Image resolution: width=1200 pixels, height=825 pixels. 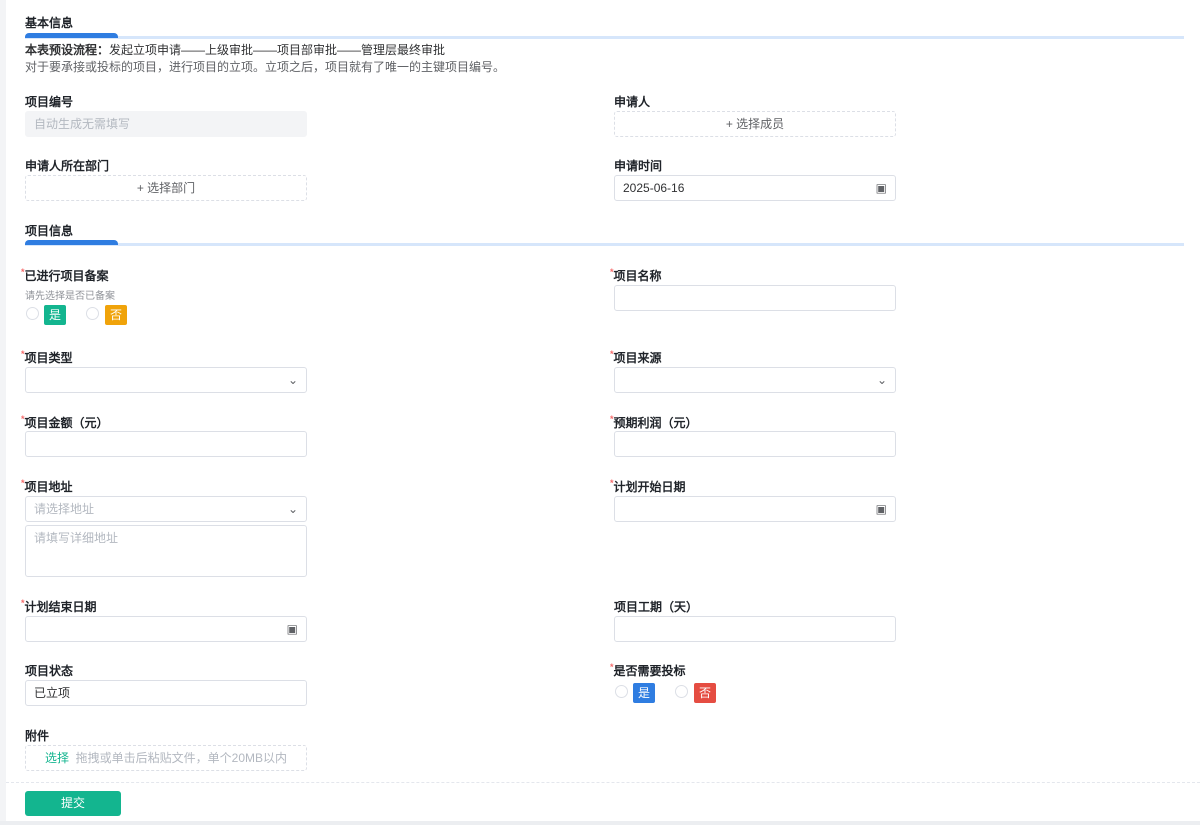 I want to click on status-input: 已立项, so click(x=166, y=693).